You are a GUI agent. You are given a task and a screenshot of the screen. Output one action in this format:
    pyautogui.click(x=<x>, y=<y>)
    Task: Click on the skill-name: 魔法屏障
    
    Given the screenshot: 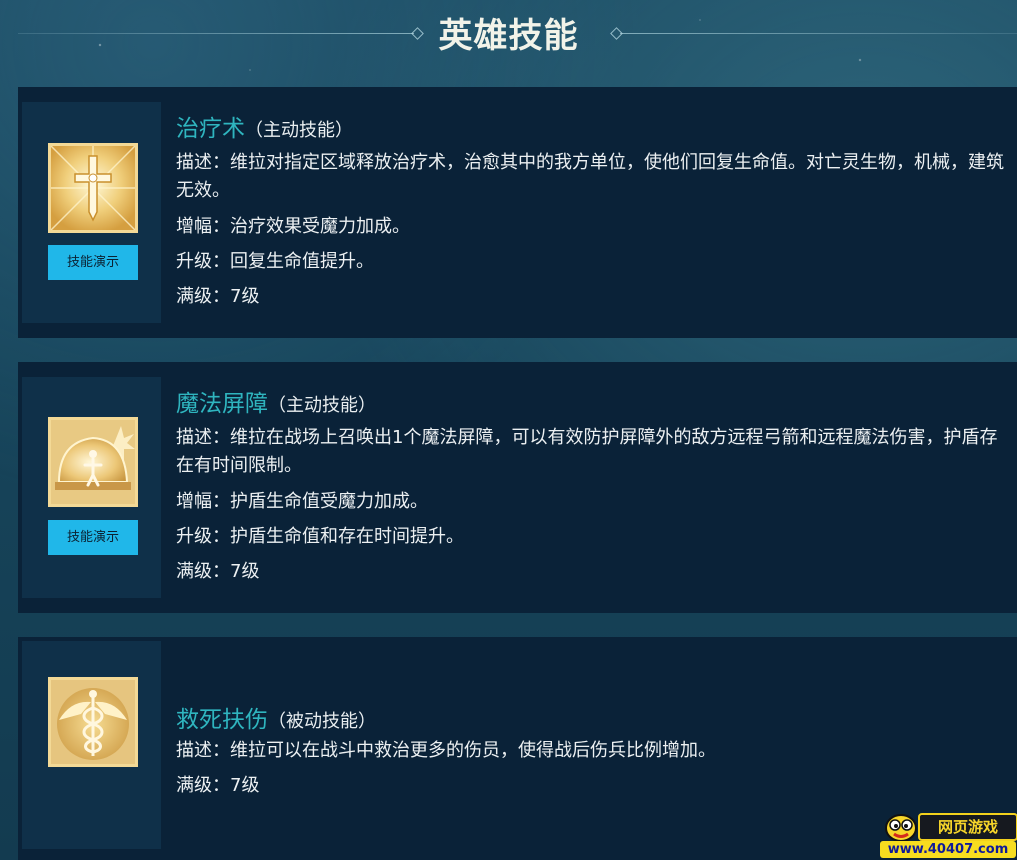 What is the action you would take?
    pyautogui.click(x=222, y=404)
    